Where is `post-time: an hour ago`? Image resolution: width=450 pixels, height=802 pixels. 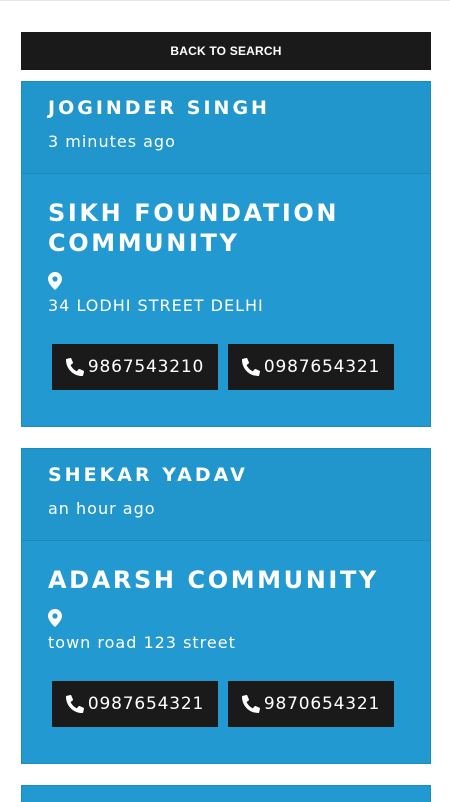 post-time: an hour ago is located at coordinates (102, 508).